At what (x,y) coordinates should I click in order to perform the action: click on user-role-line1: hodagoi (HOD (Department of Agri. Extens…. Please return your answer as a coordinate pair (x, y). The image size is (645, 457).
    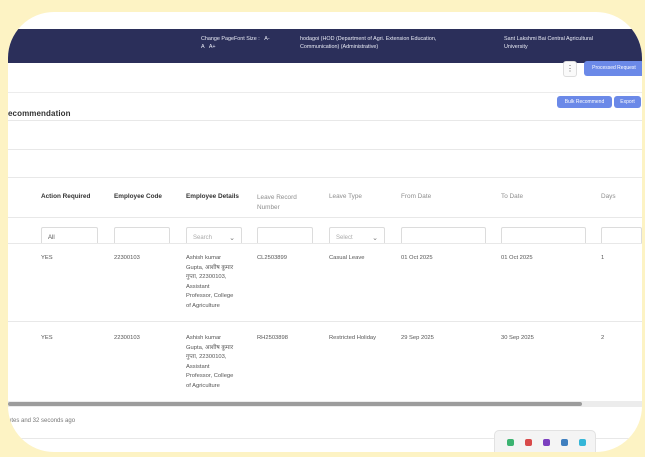
    Looking at the image, I should click on (368, 39).